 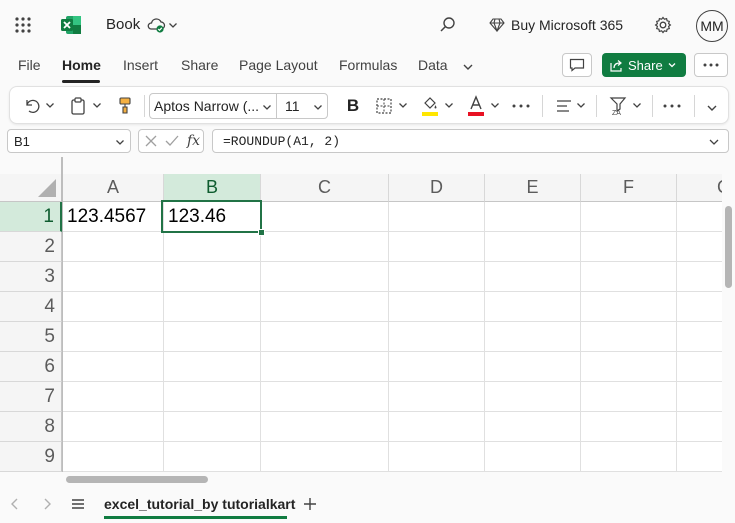 I want to click on fill-color-icon, so click(x=430, y=106).